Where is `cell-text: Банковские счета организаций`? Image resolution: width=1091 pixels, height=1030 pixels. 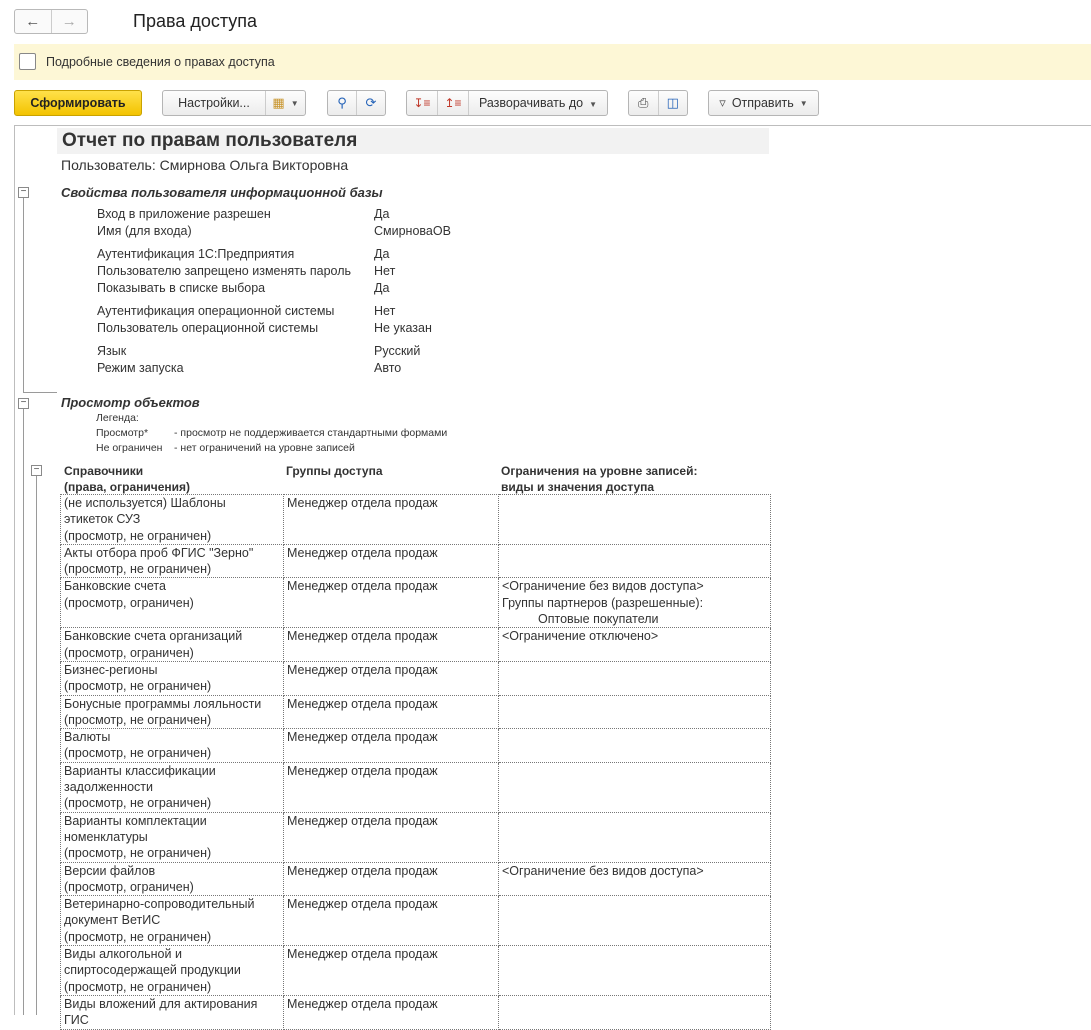 cell-text: Банковские счета организаций is located at coordinates (153, 636).